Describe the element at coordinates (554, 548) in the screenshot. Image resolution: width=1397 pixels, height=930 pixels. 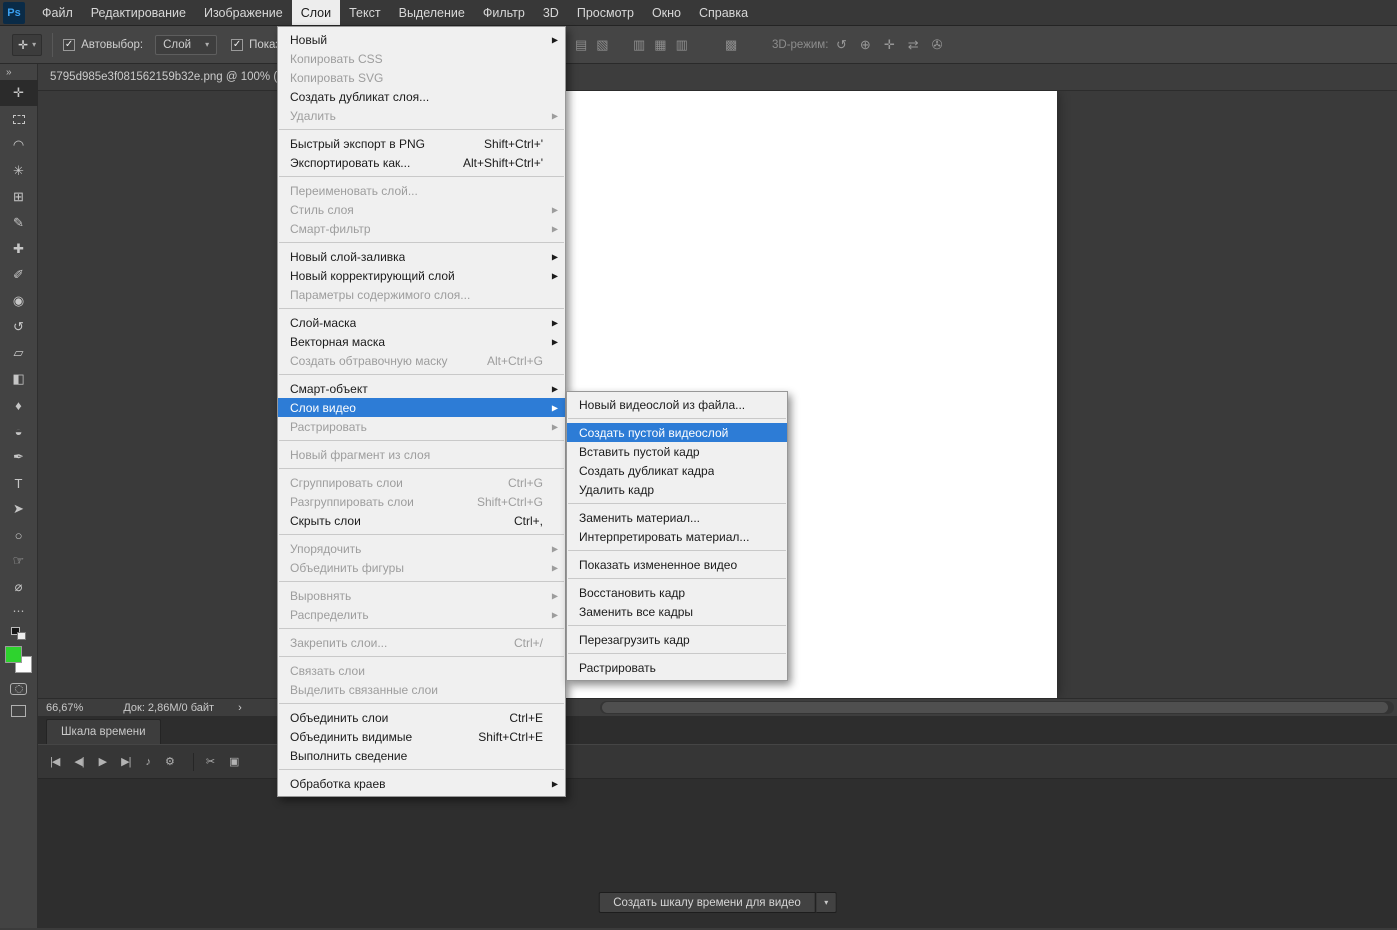
I see `submenu-arrow-icon: ▶` at that location.